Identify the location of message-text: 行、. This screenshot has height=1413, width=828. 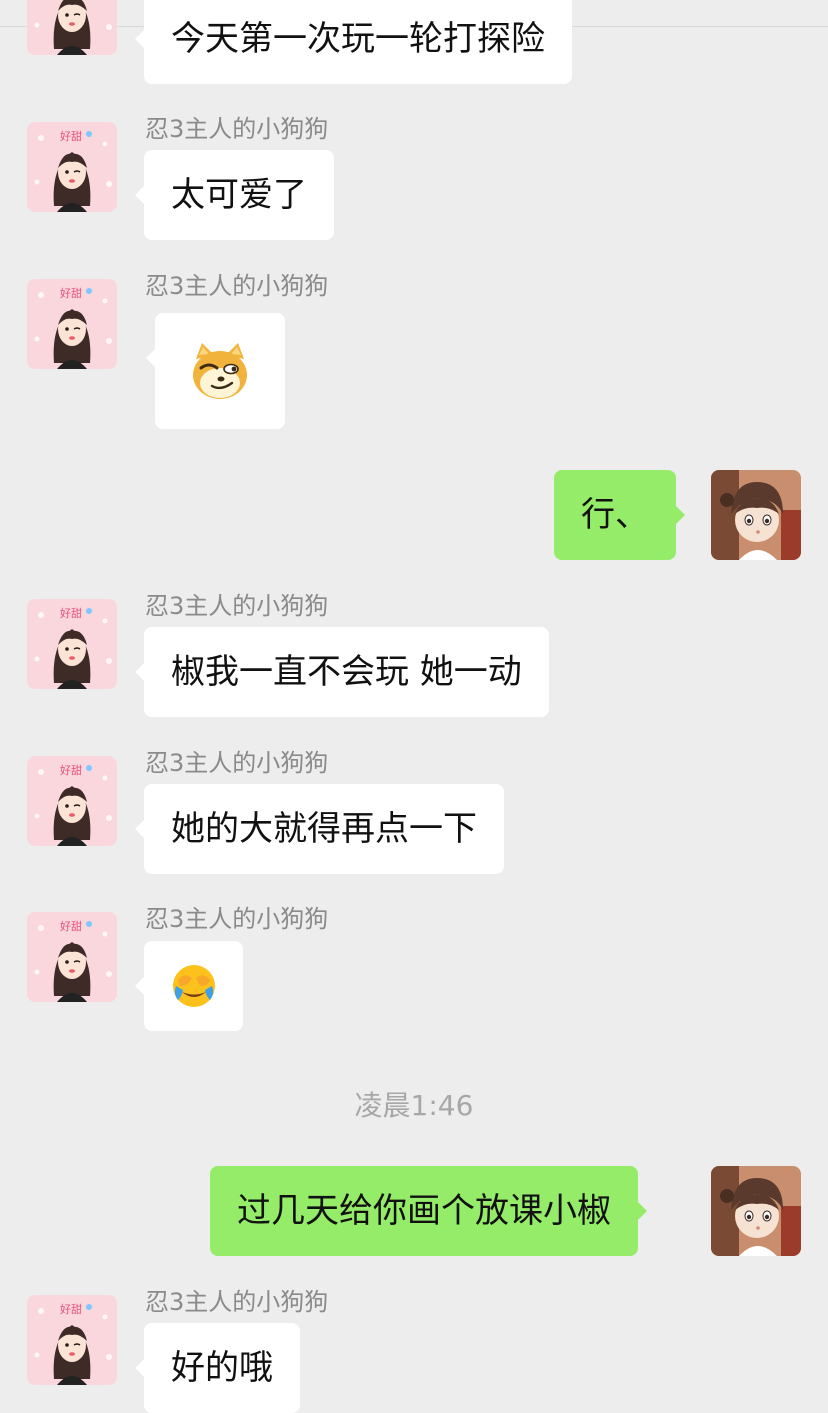
(615, 515).